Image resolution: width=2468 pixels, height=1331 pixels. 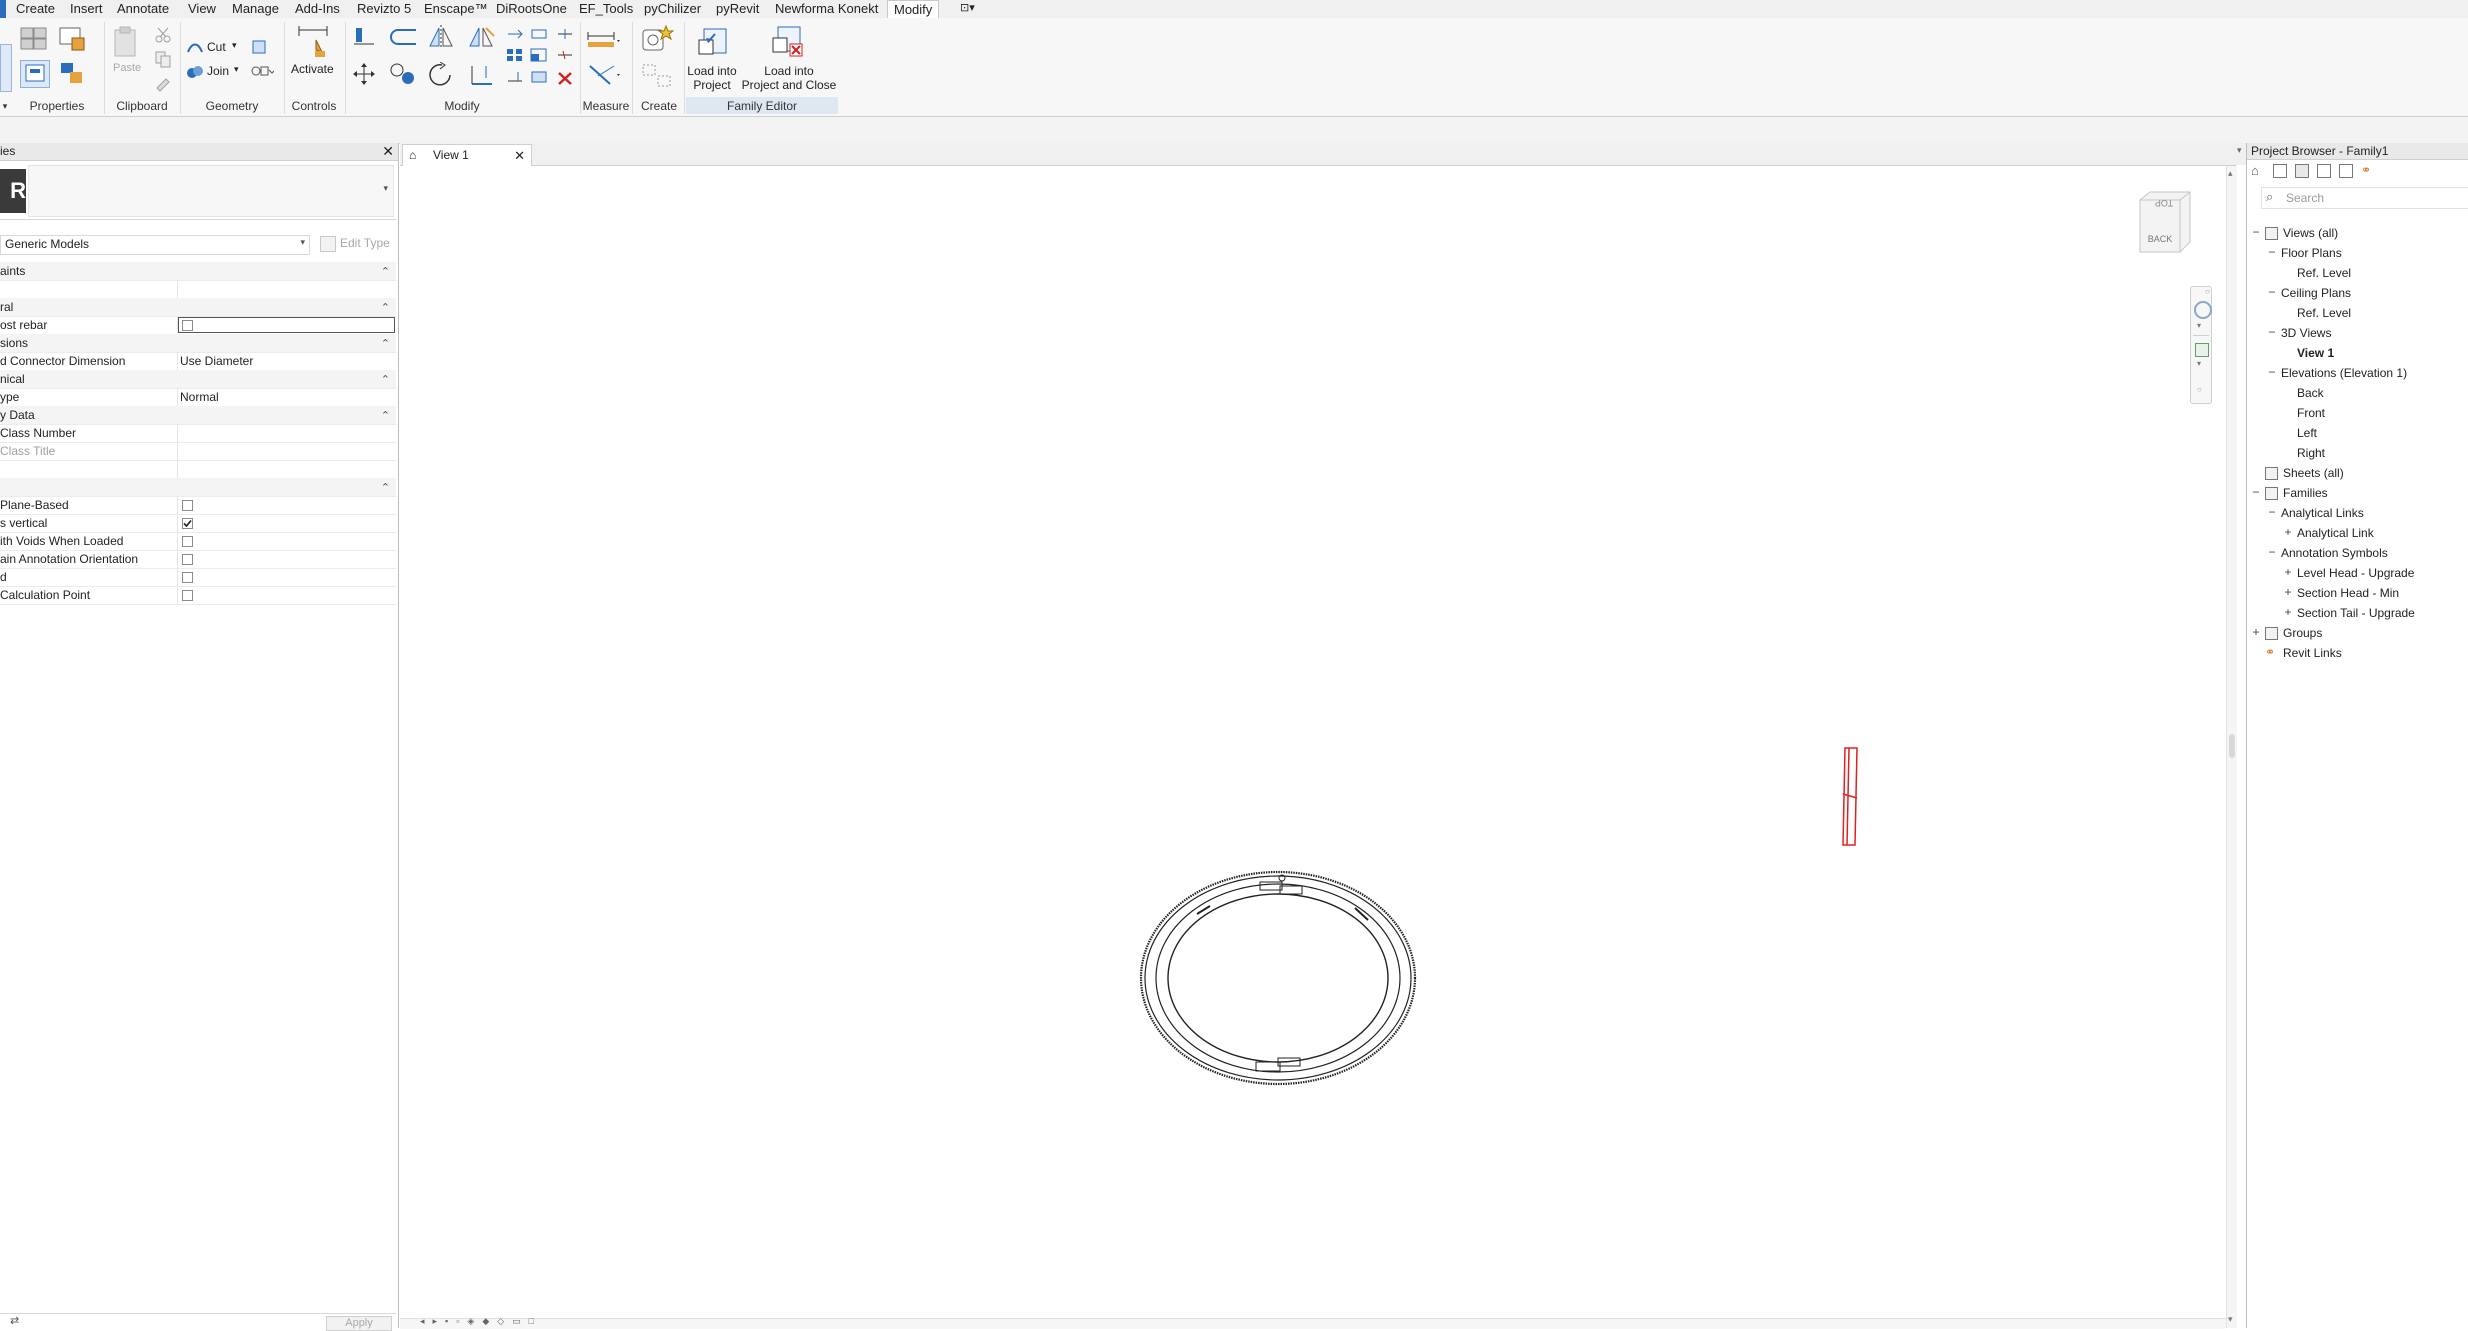 What do you see at coordinates (198, 577) in the screenshot?
I see `property-row: d` at bounding box center [198, 577].